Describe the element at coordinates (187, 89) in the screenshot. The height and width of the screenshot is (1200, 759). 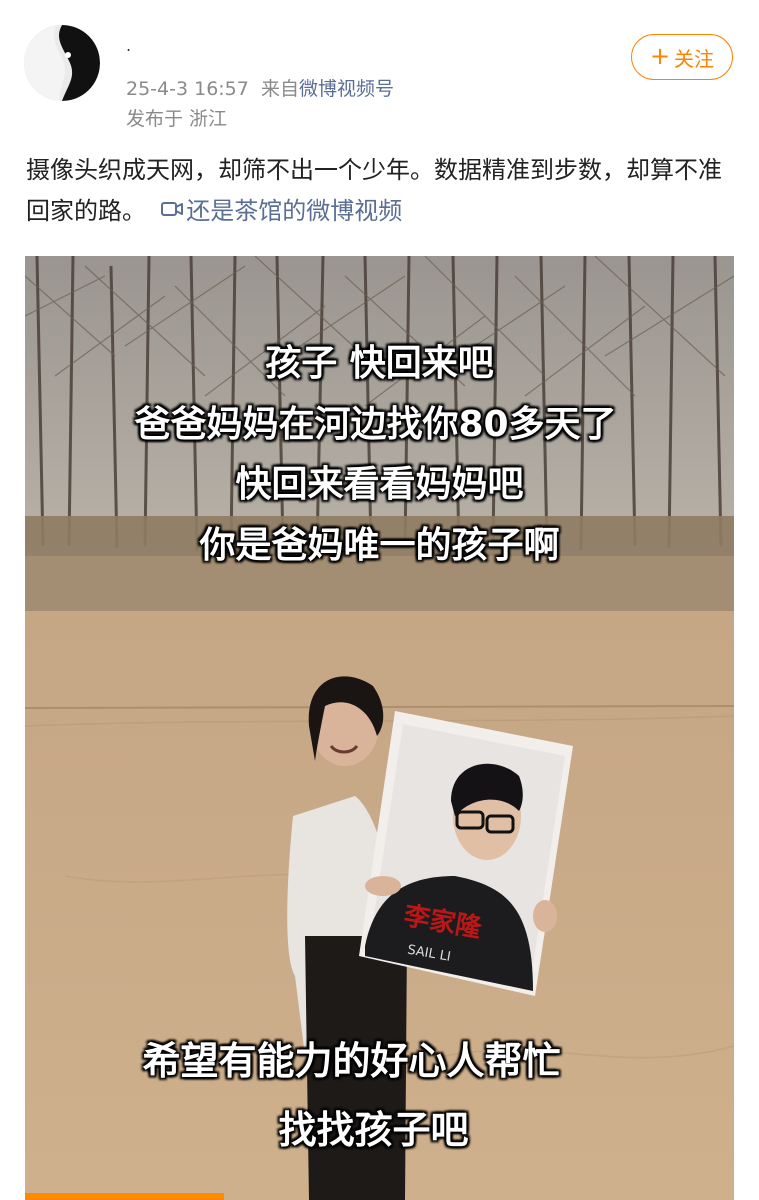
I see `post-date: 25-4-3 16:57` at that location.